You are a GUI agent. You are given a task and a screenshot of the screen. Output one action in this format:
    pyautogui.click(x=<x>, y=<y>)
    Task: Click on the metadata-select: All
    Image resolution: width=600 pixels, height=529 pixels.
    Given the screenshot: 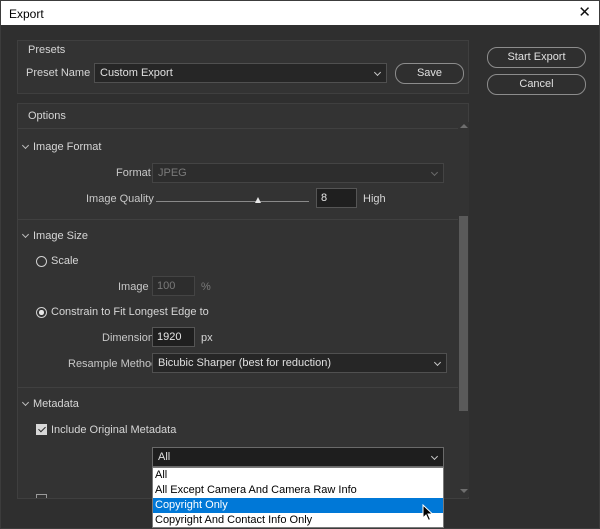 What is the action you would take?
    pyautogui.click(x=298, y=457)
    